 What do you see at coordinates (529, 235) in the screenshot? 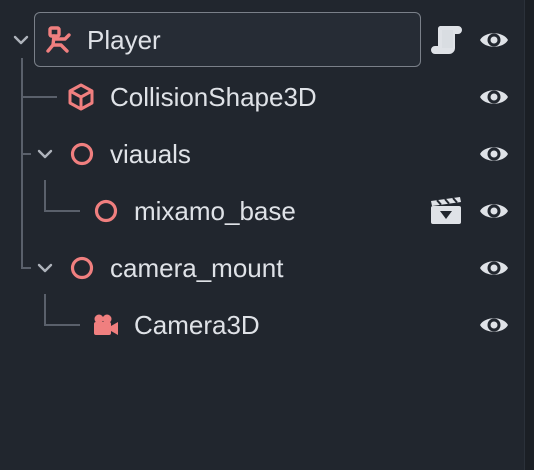
I see `scrollbar-gutter` at bounding box center [529, 235].